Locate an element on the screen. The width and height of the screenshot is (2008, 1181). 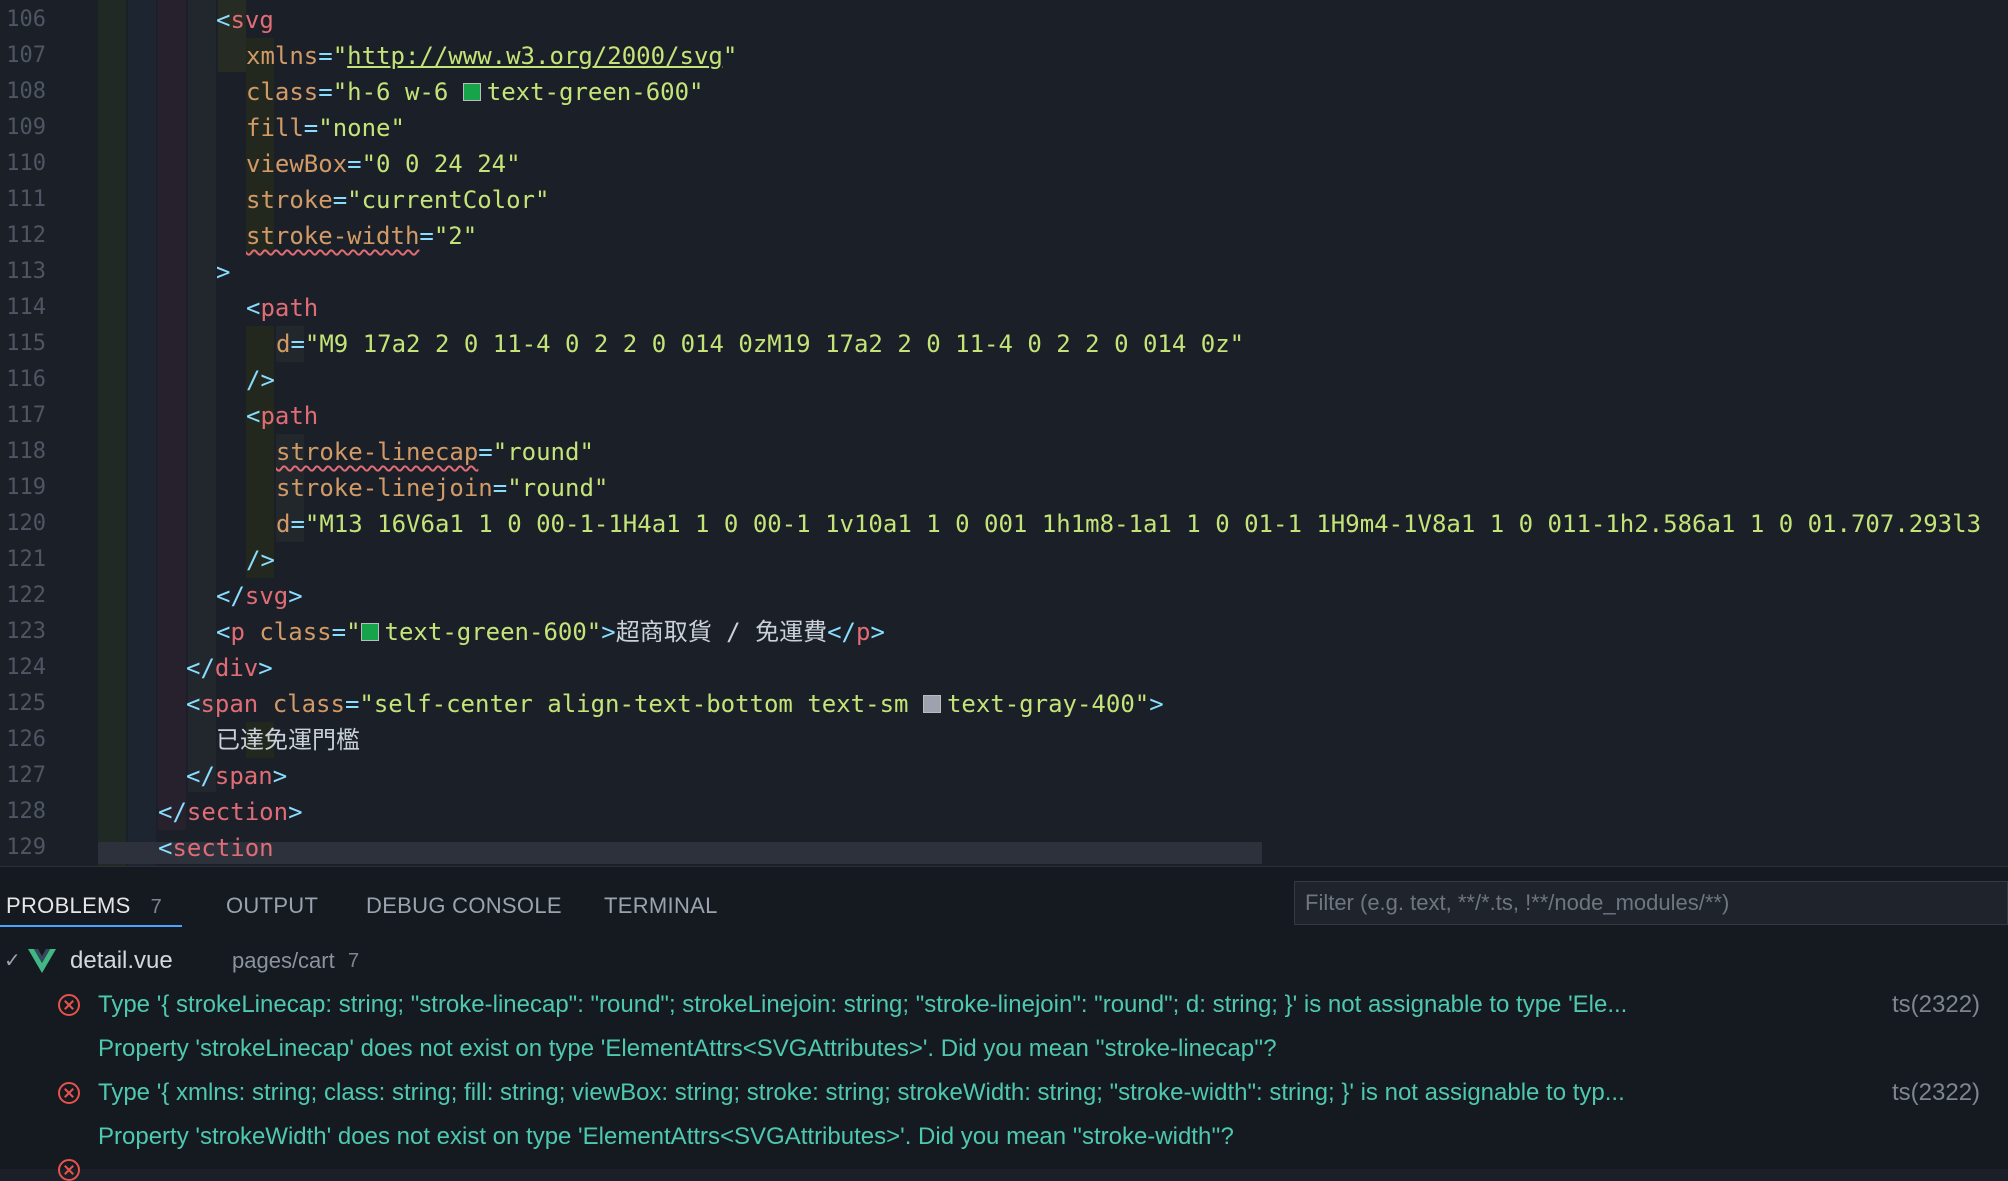
line-number: 109 is located at coordinates (26, 127).